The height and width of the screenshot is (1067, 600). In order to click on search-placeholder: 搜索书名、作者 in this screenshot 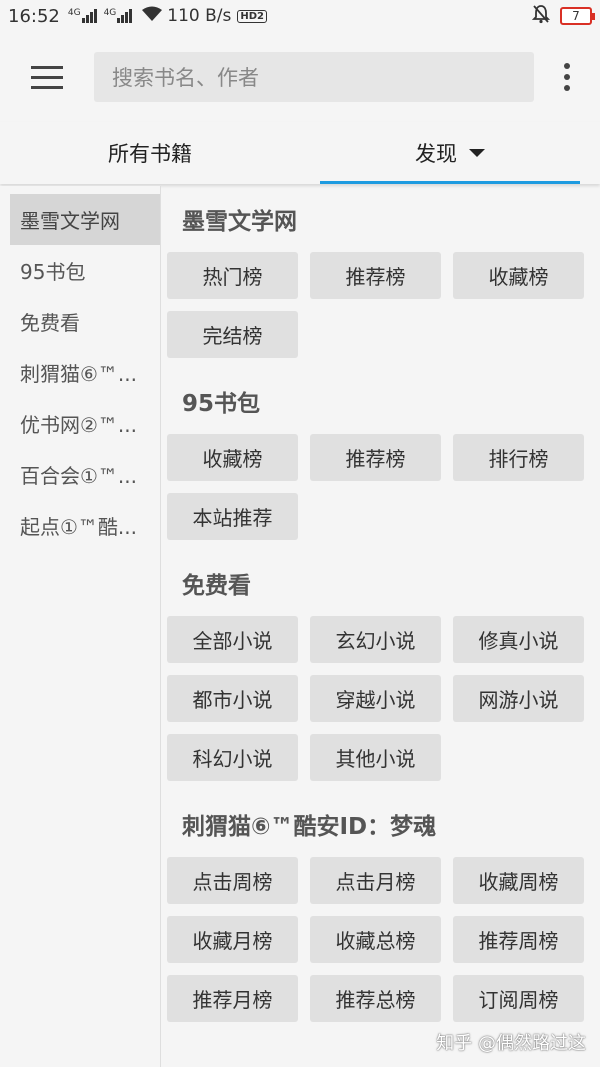, I will do `click(185, 78)`.